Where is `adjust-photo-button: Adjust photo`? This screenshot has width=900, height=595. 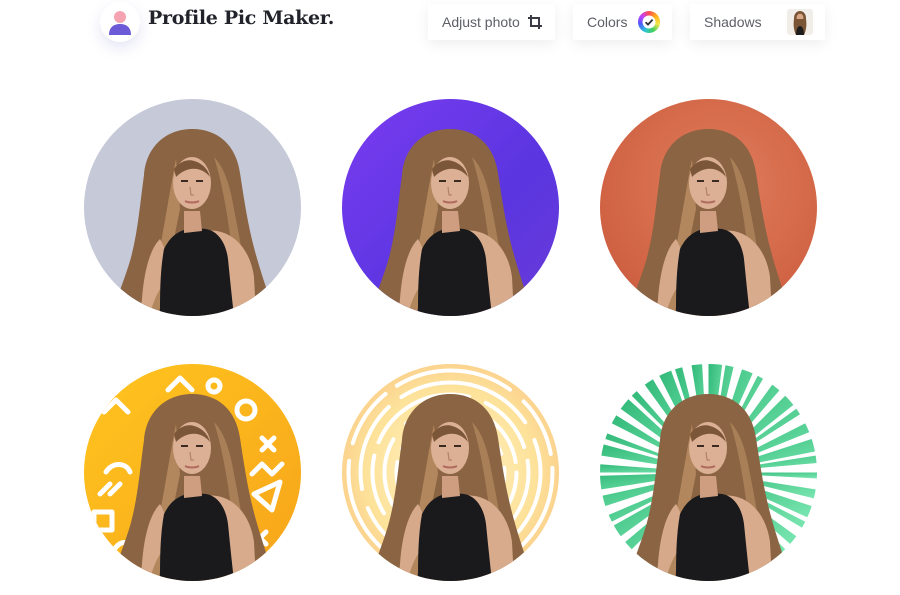 adjust-photo-button: Adjust photo is located at coordinates (491, 22).